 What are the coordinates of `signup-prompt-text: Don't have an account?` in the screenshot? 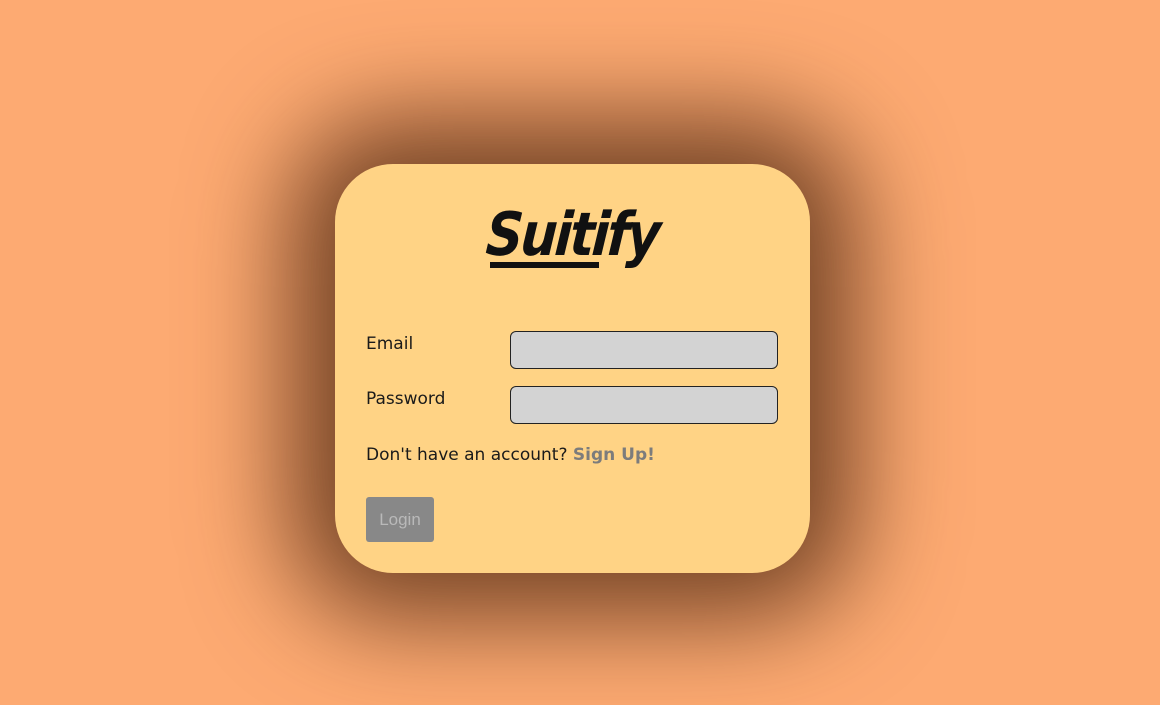 It's located at (467, 455).